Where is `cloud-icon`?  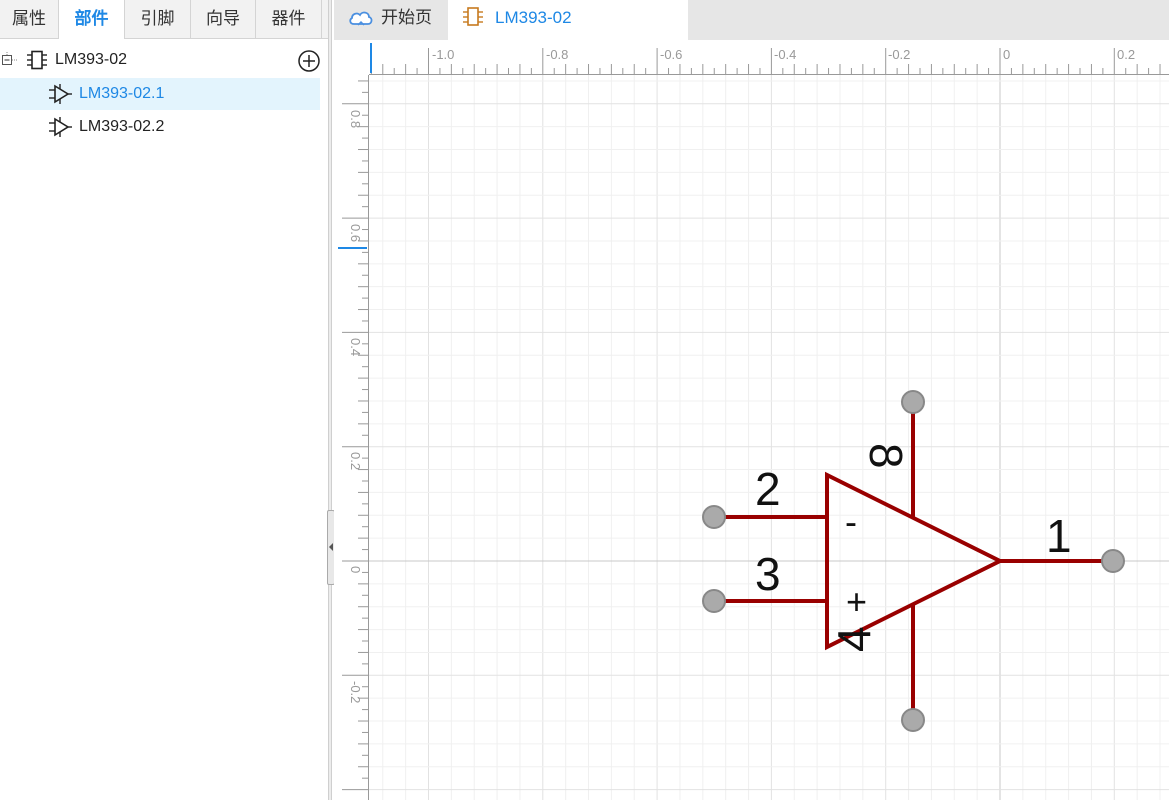 cloud-icon is located at coordinates (361, 18).